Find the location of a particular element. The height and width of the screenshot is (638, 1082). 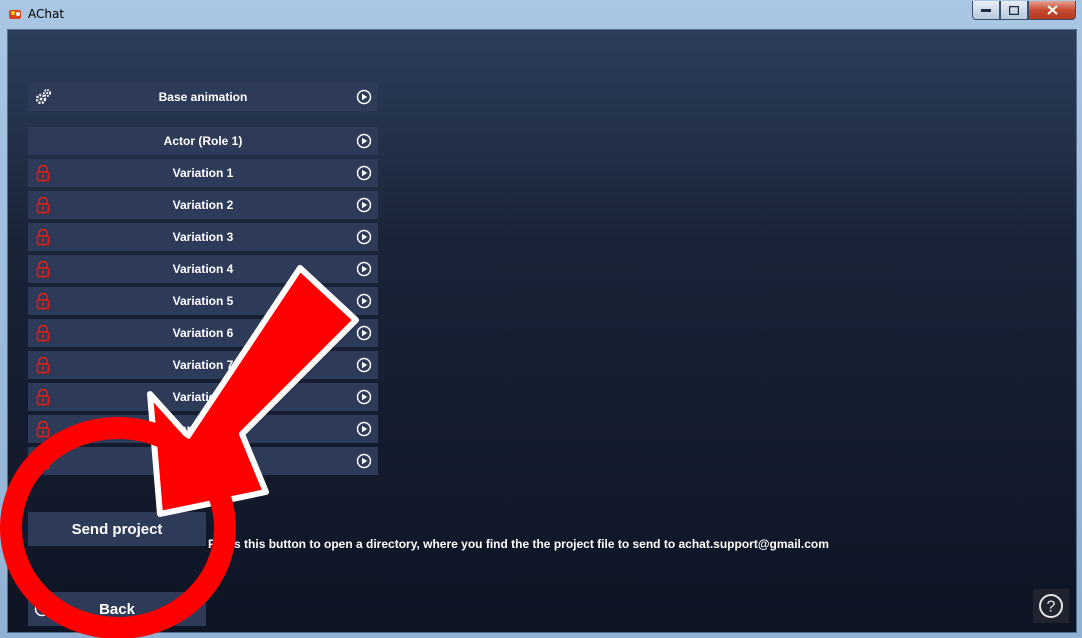

variation-row: Variation 9 is located at coordinates (203, 429).